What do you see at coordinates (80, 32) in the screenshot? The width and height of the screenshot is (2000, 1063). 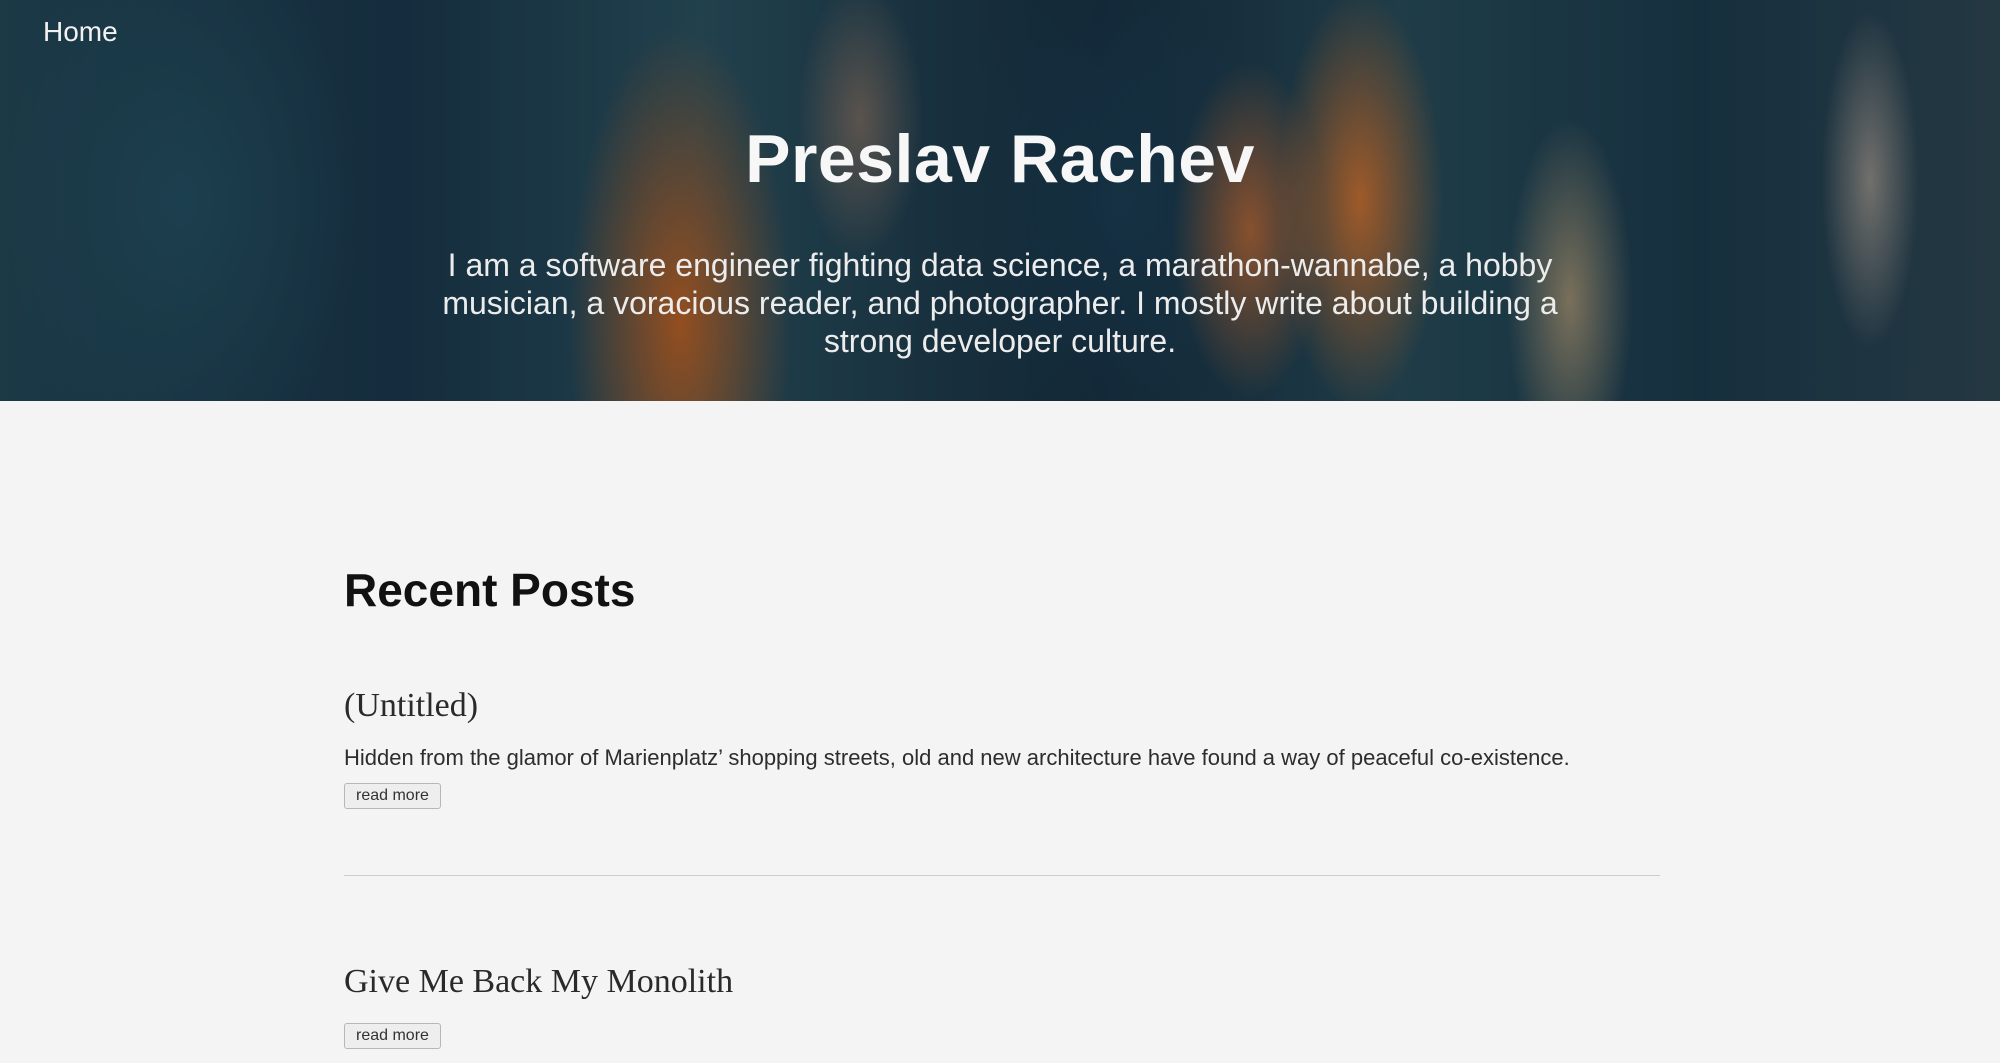 I see `nav-home-link: Home` at bounding box center [80, 32].